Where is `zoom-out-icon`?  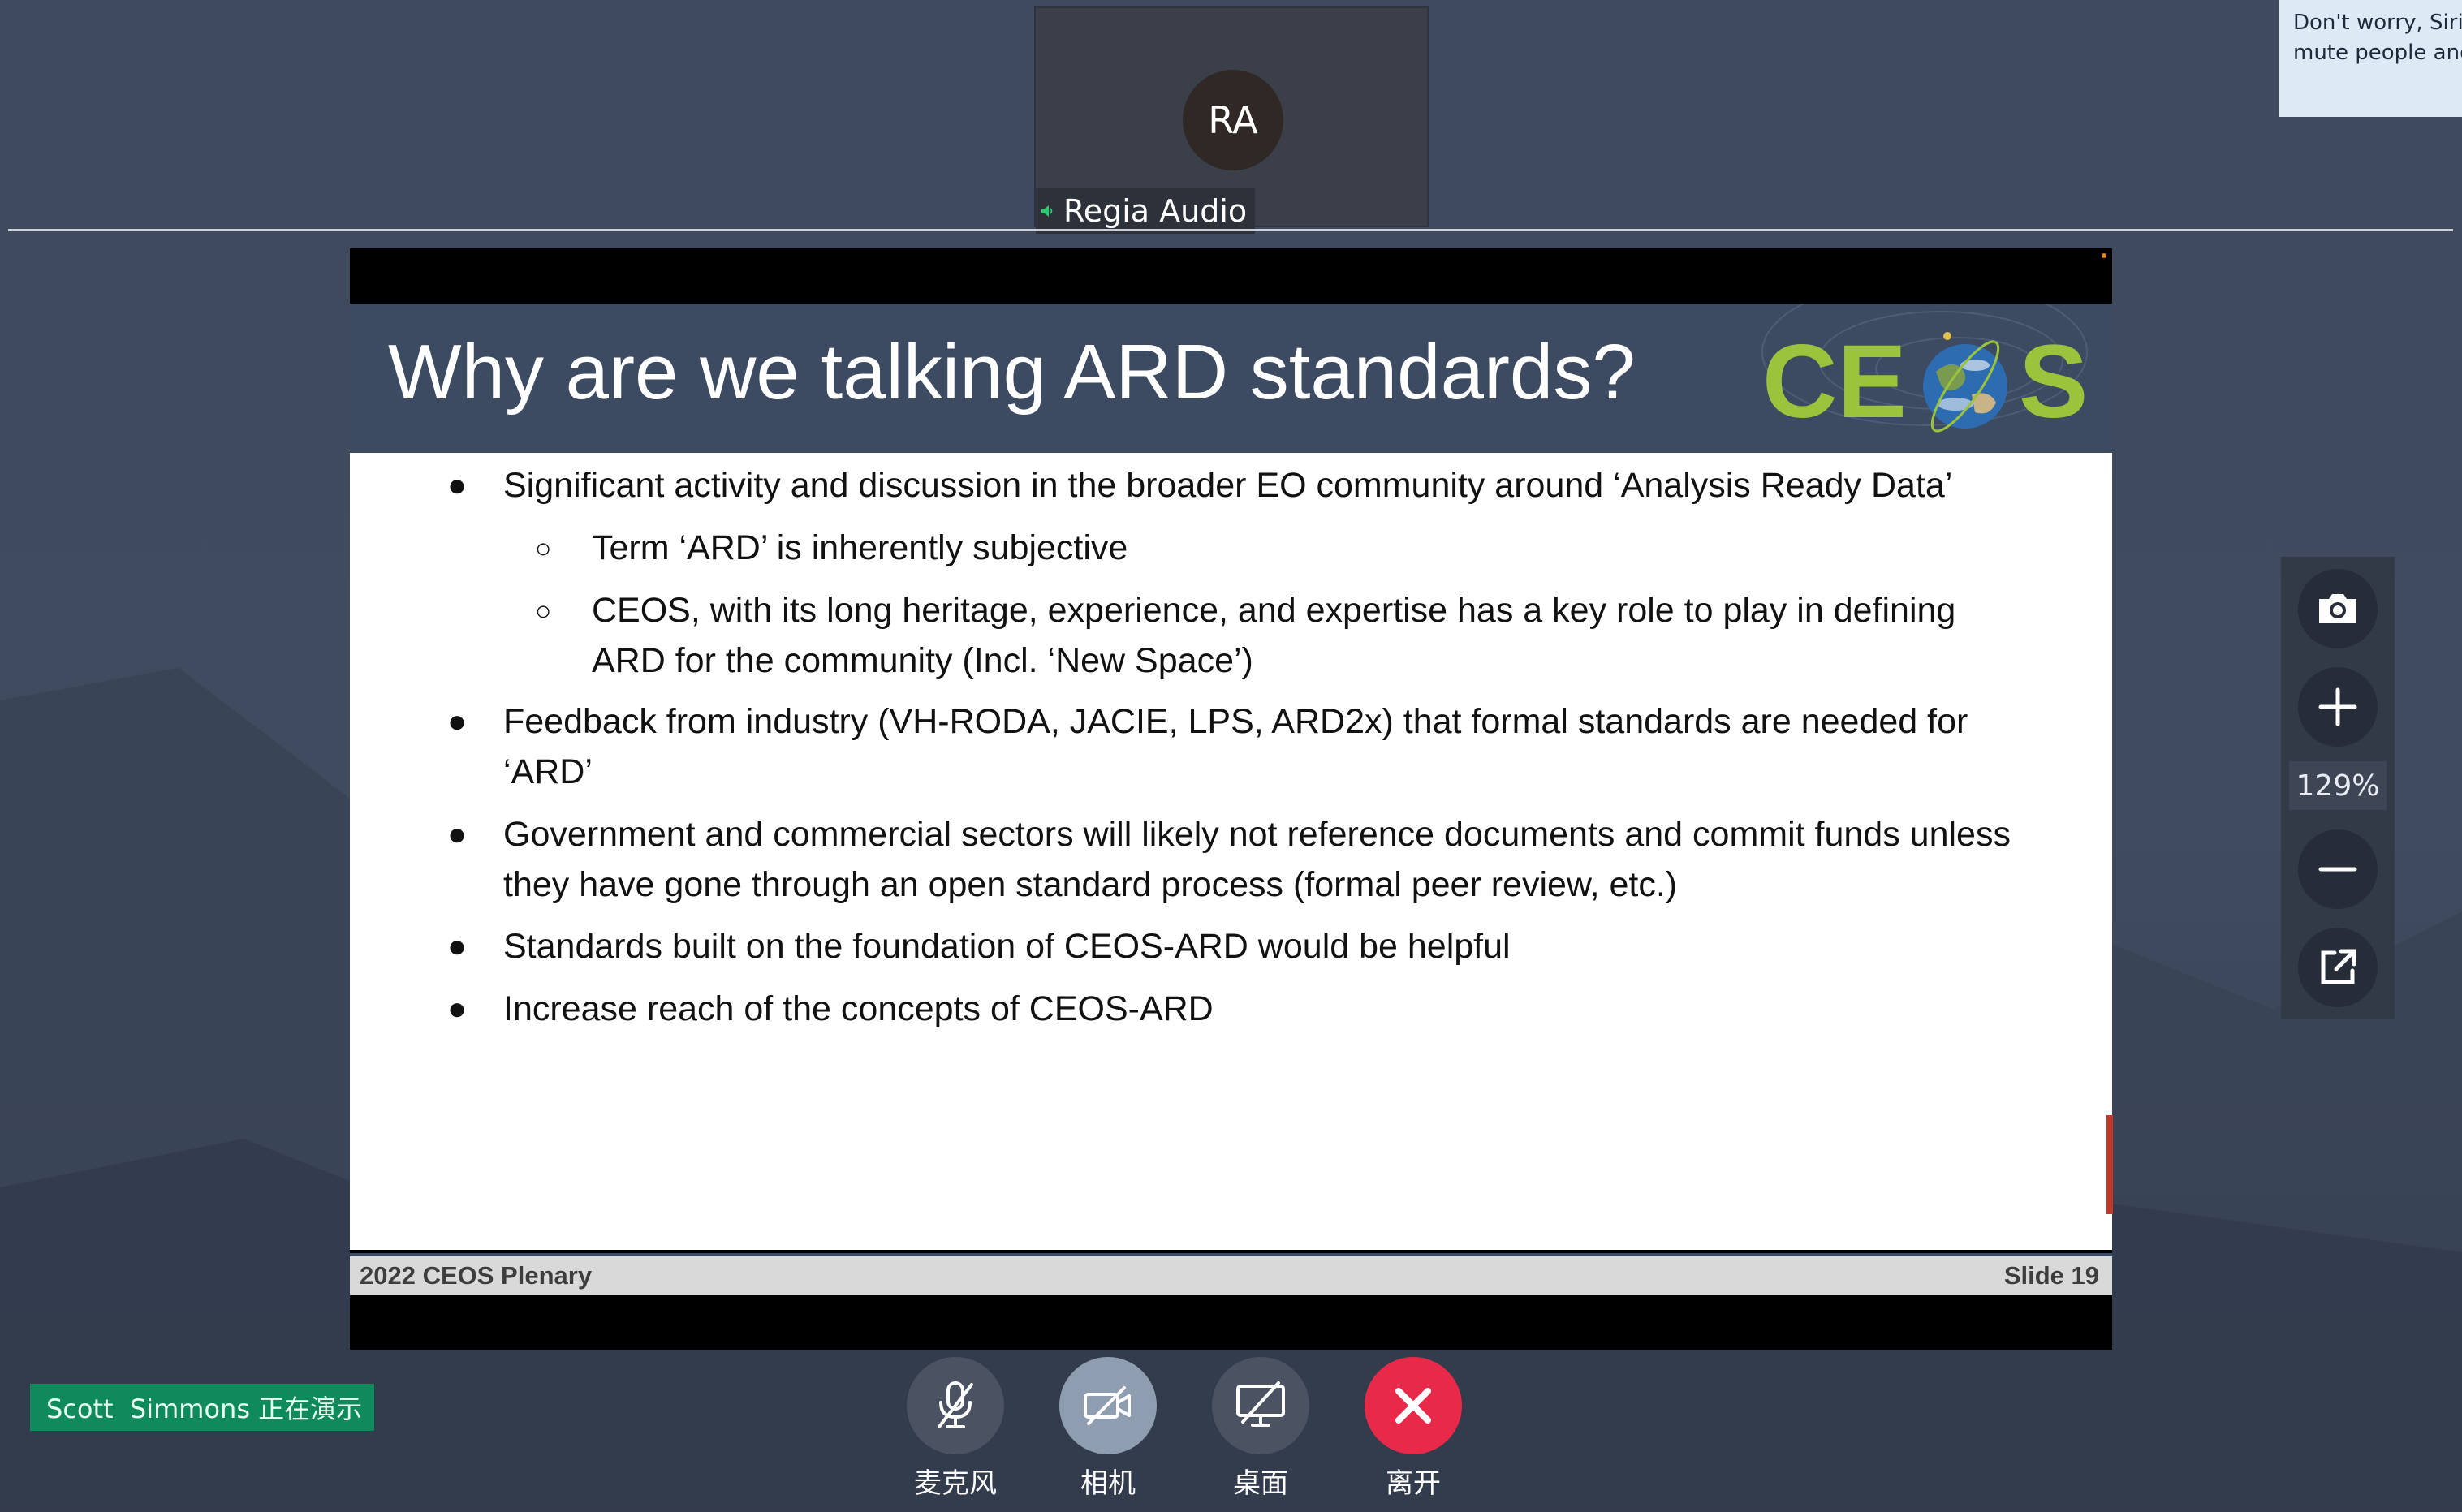
zoom-out-icon is located at coordinates (2337, 870).